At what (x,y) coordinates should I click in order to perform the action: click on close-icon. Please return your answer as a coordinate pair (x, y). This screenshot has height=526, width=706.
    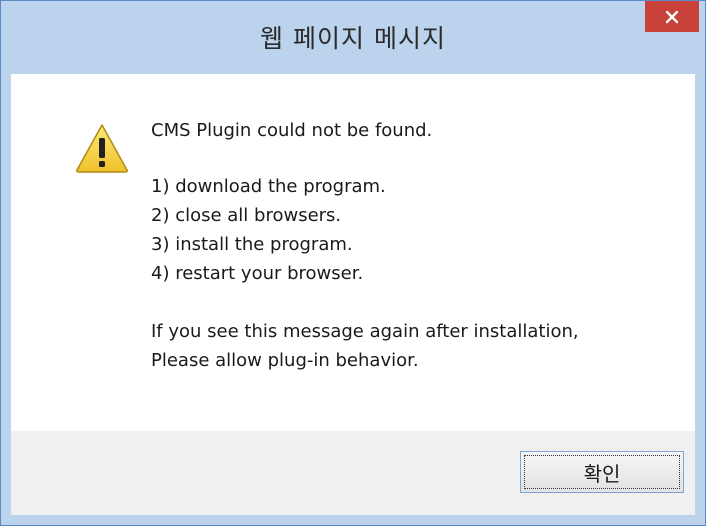
    Looking at the image, I should click on (672, 16).